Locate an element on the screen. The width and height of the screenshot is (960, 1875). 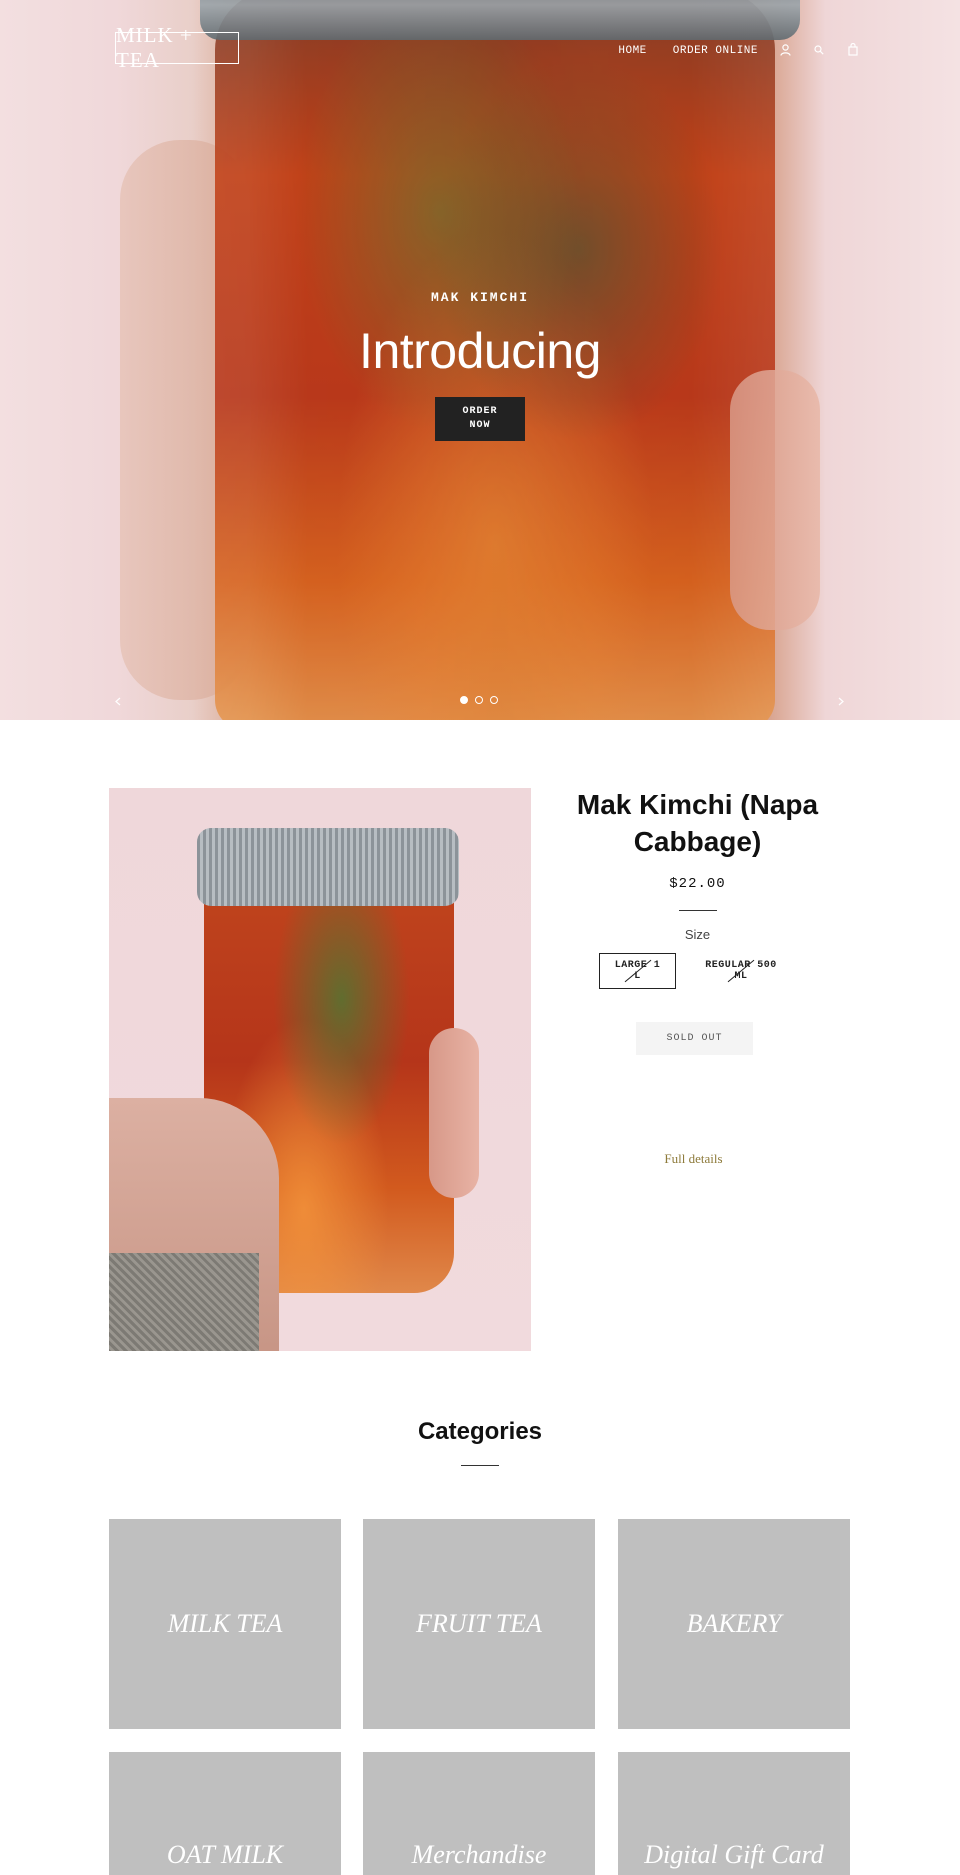
size-label: Size is located at coordinates (697, 934).